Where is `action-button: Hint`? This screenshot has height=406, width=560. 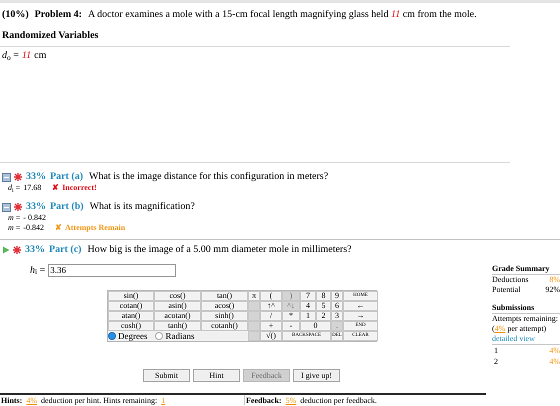 action-button: Hint is located at coordinates (216, 375).